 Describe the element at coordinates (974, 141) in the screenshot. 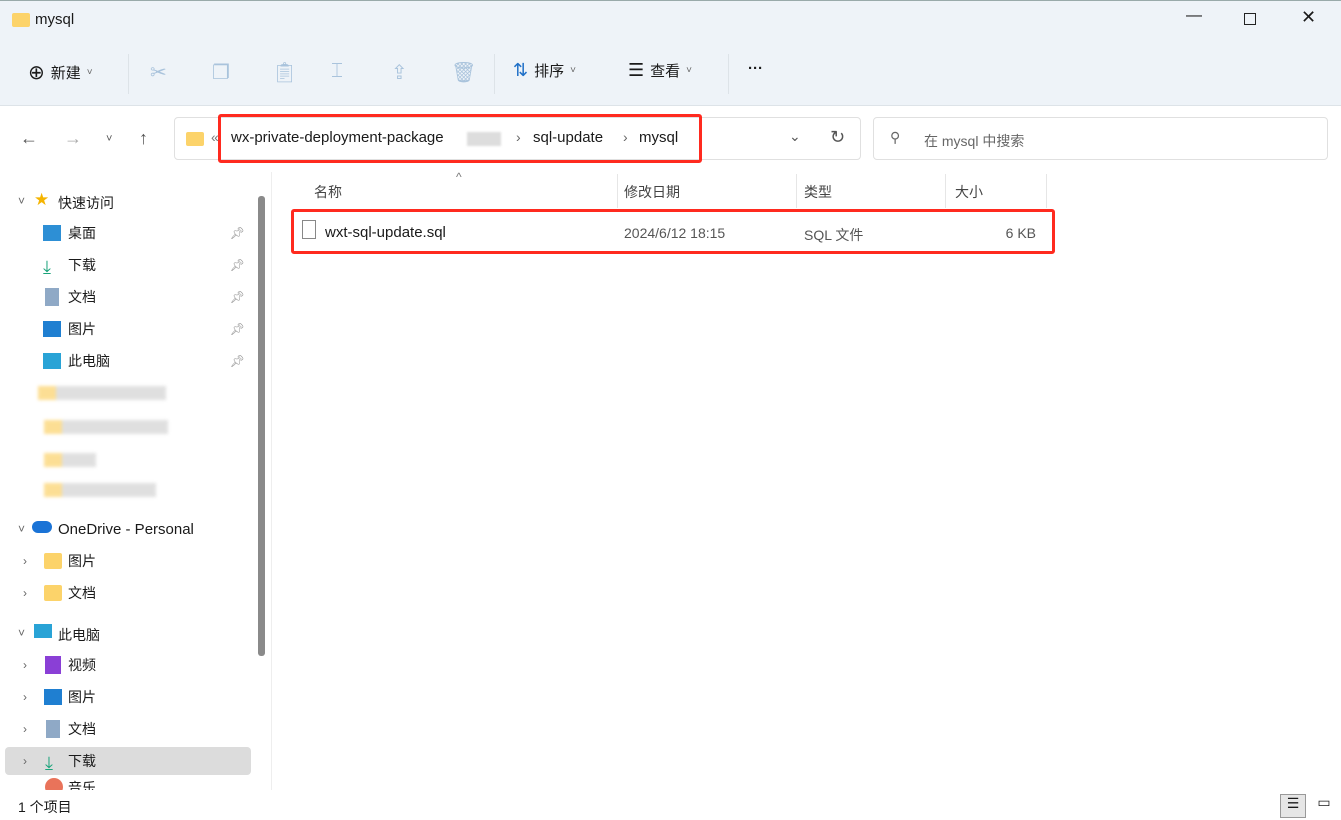

I see `search-placeholder: 在 mysql 中搜索` at that location.